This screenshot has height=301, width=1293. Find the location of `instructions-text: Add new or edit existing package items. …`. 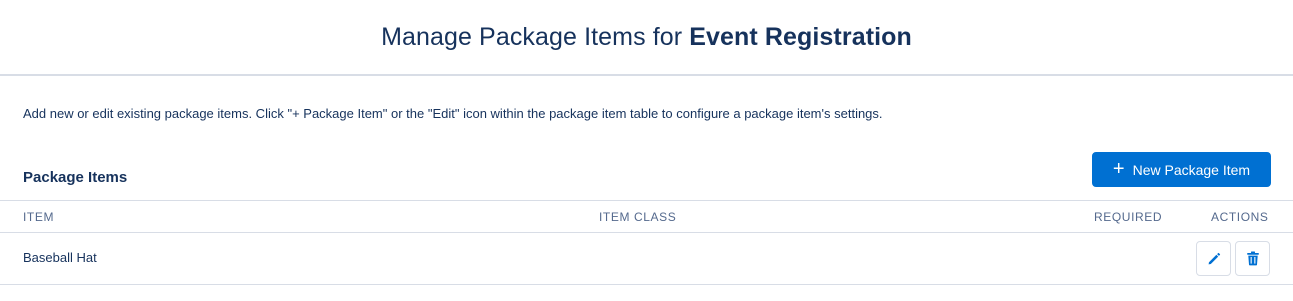

instructions-text: Add new or edit existing package items. … is located at coordinates (453, 113).